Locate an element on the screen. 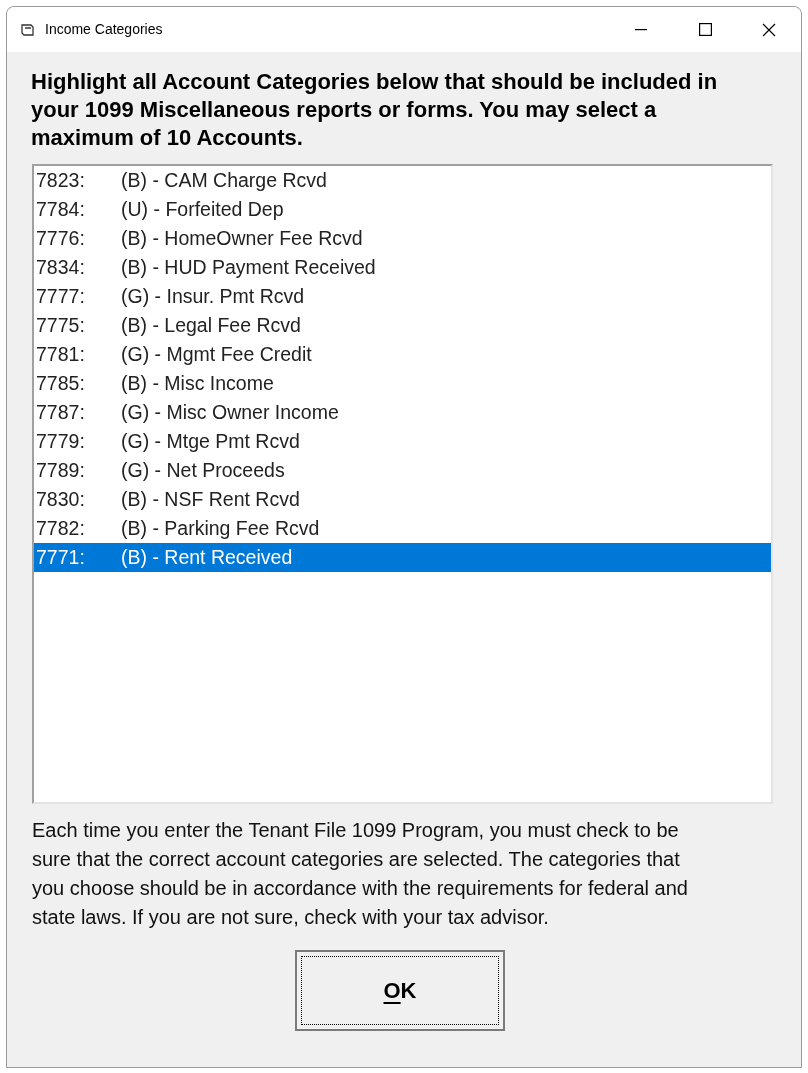  list-item: 7776: (B) - HomeOwner Fee Rcvd is located at coordinates (402, 238).